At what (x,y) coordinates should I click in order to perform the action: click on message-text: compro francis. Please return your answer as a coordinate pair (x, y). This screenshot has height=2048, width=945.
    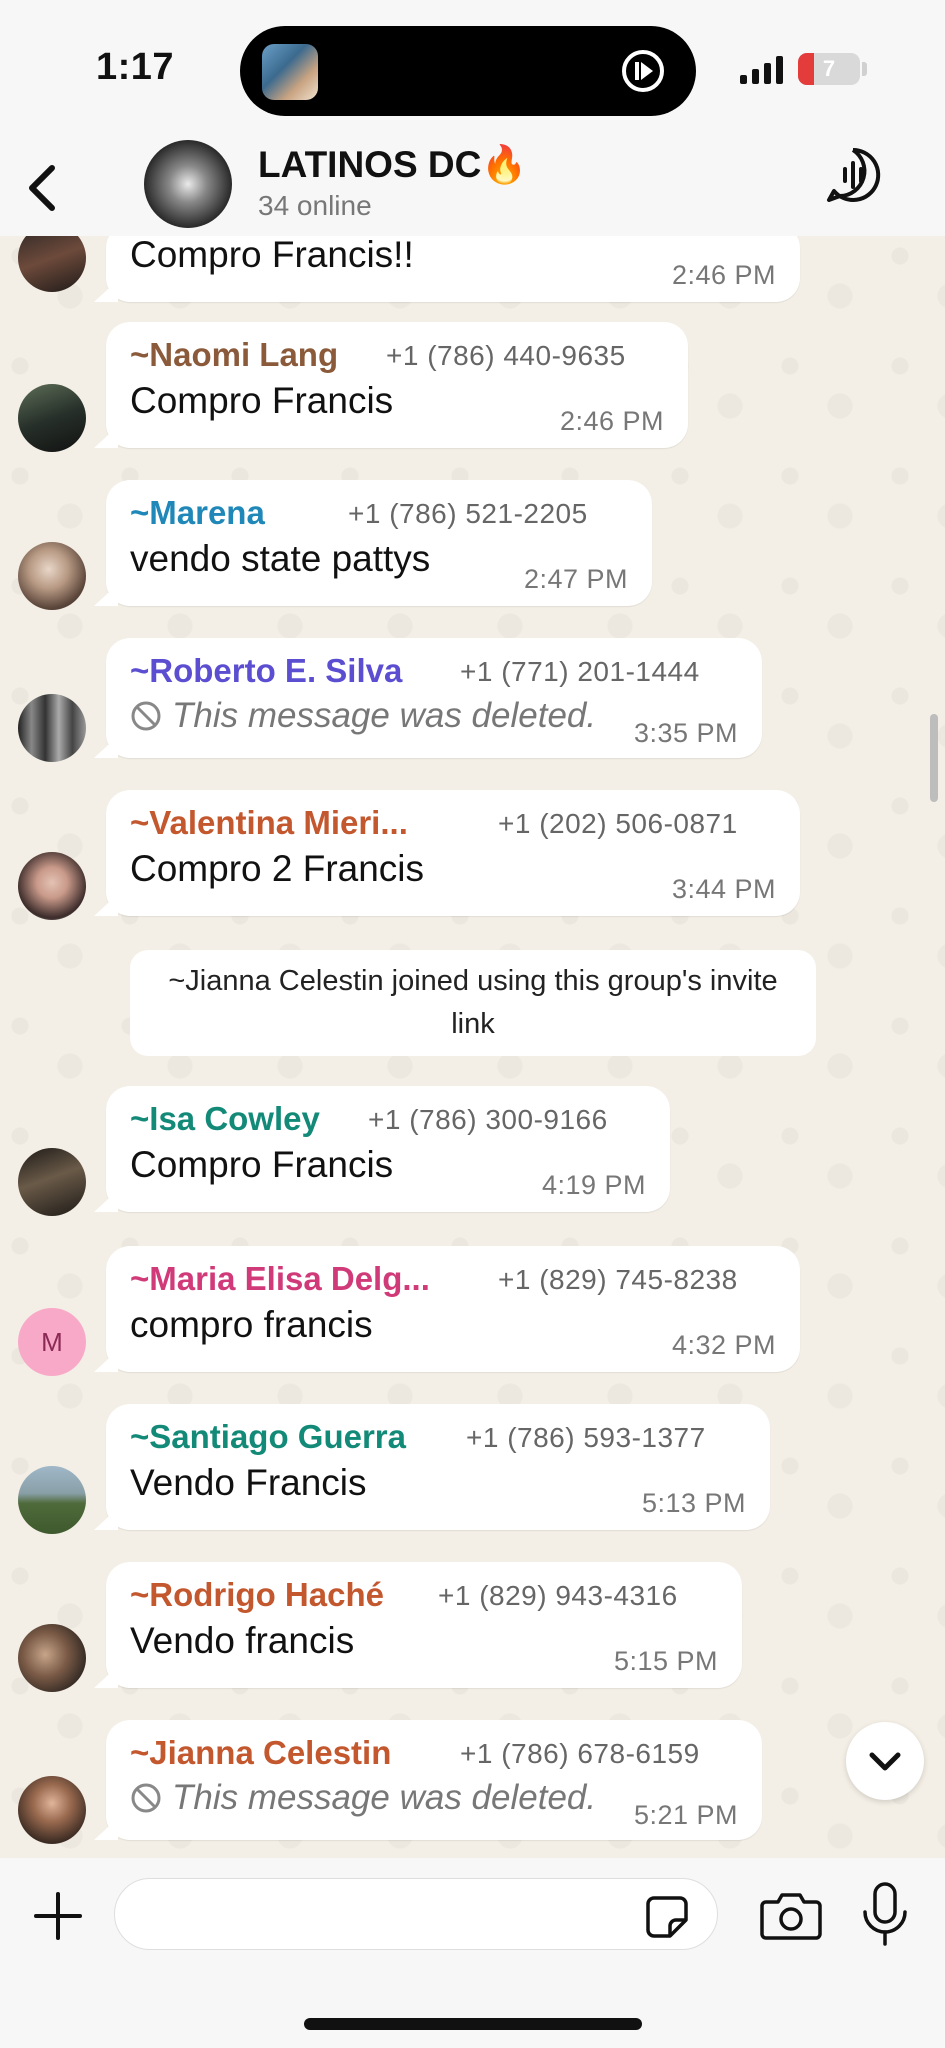
    Looking at the image, I should click on (251, 1324).